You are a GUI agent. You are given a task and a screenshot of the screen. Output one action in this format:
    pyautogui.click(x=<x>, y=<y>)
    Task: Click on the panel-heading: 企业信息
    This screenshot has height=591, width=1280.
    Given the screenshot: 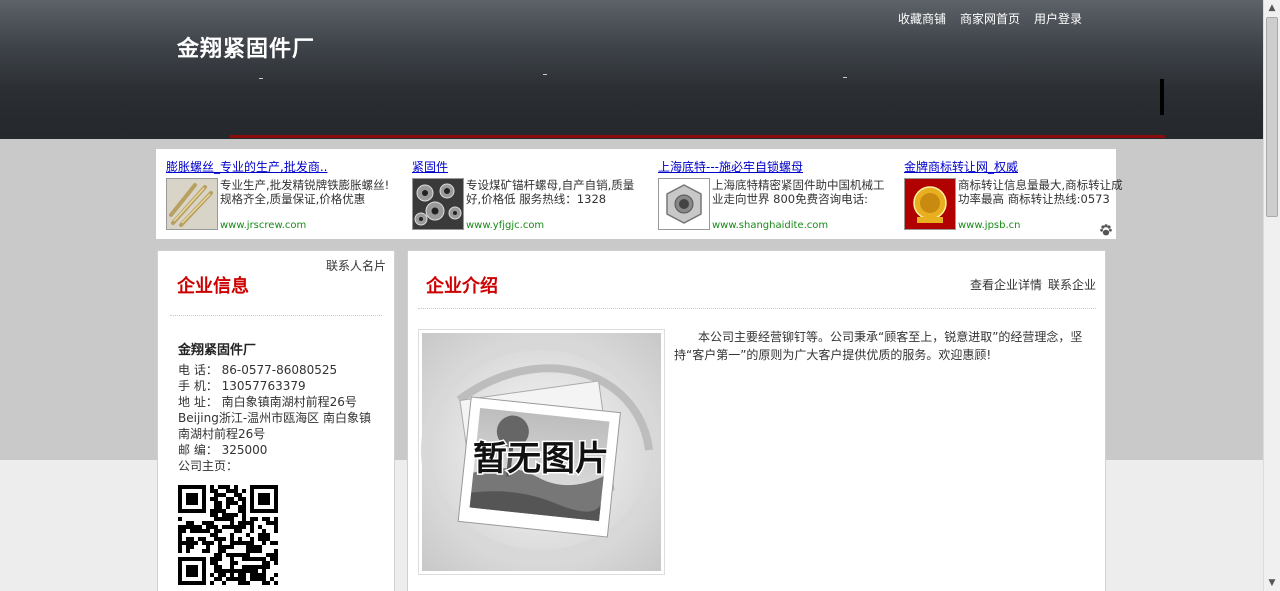 What is the action you would take?
    pyautogui.click(x=213, y=286)
    